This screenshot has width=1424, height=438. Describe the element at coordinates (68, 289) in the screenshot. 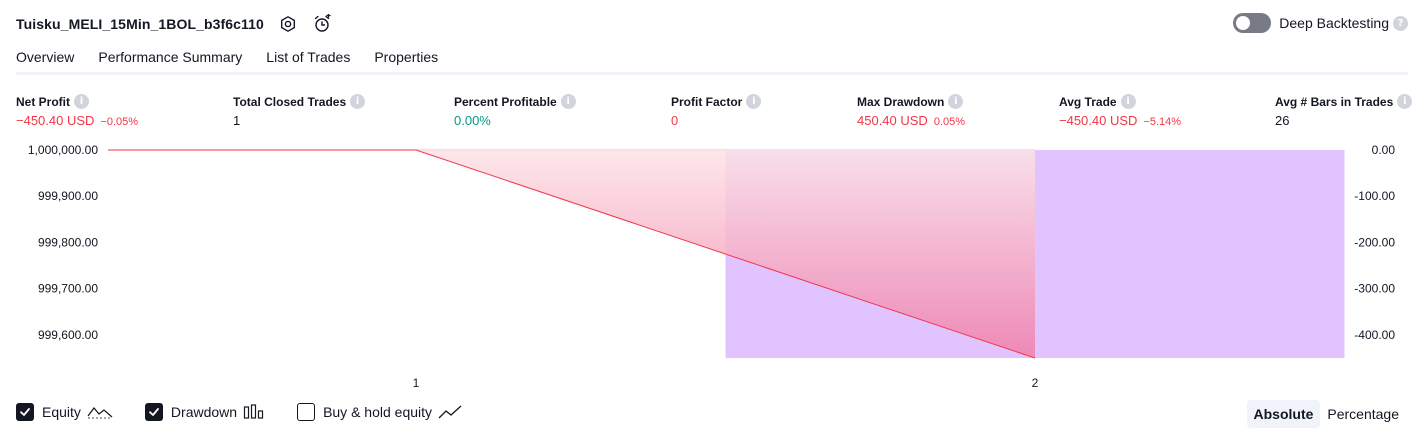

I see `left-axis-tick: 999,700.00` at that location.